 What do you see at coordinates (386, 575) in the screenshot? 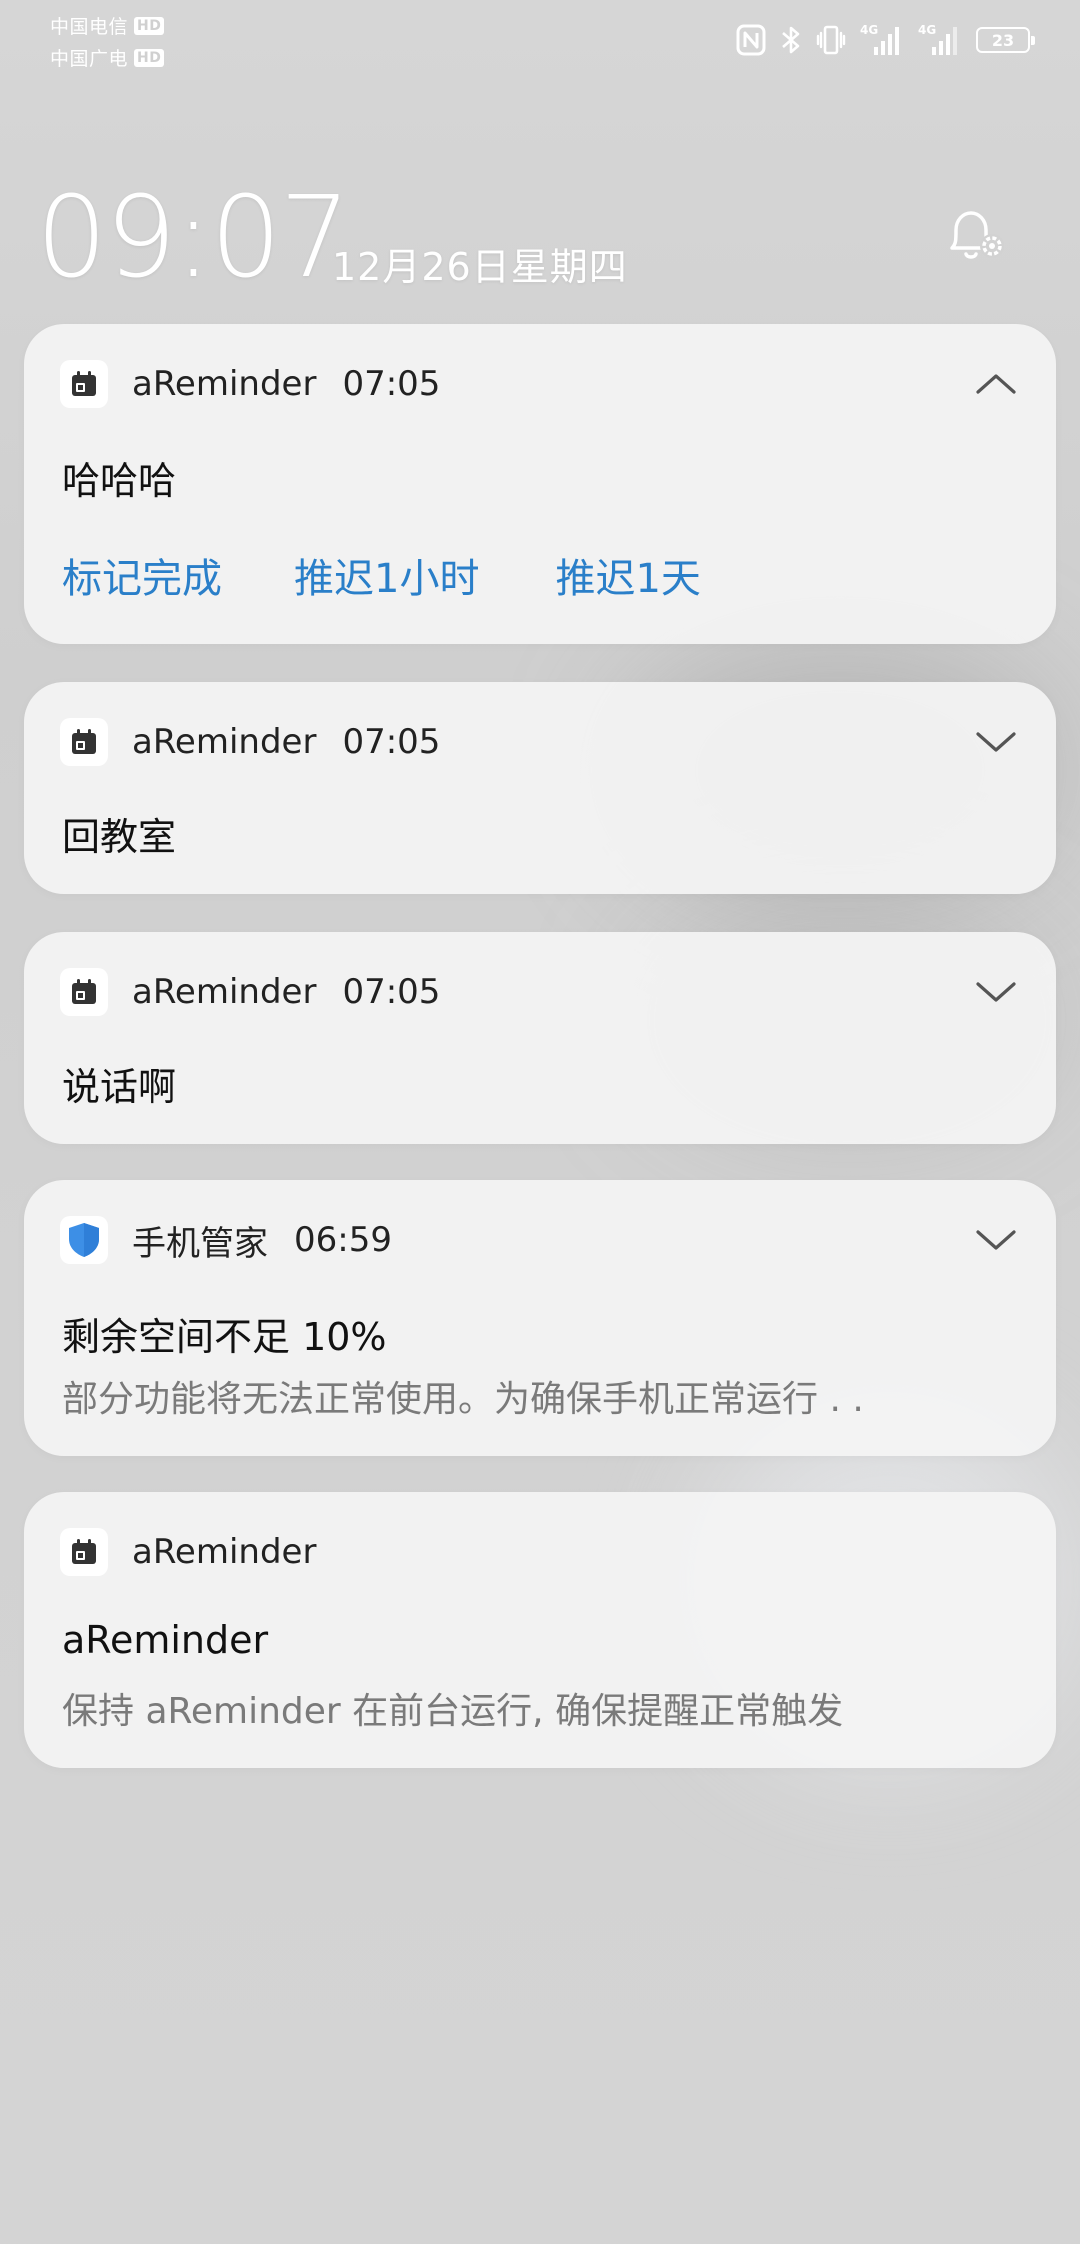
I see `snooze-1-hour-button: 推迟1小时` at bounding box center [386, 575].